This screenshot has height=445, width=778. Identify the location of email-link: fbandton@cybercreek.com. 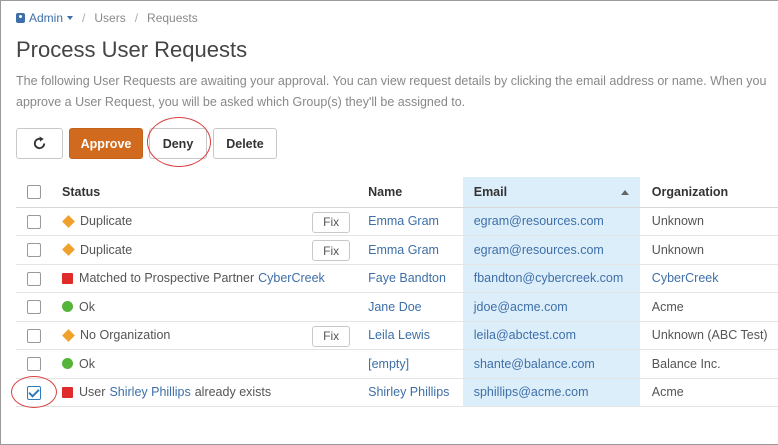
(549, 278).